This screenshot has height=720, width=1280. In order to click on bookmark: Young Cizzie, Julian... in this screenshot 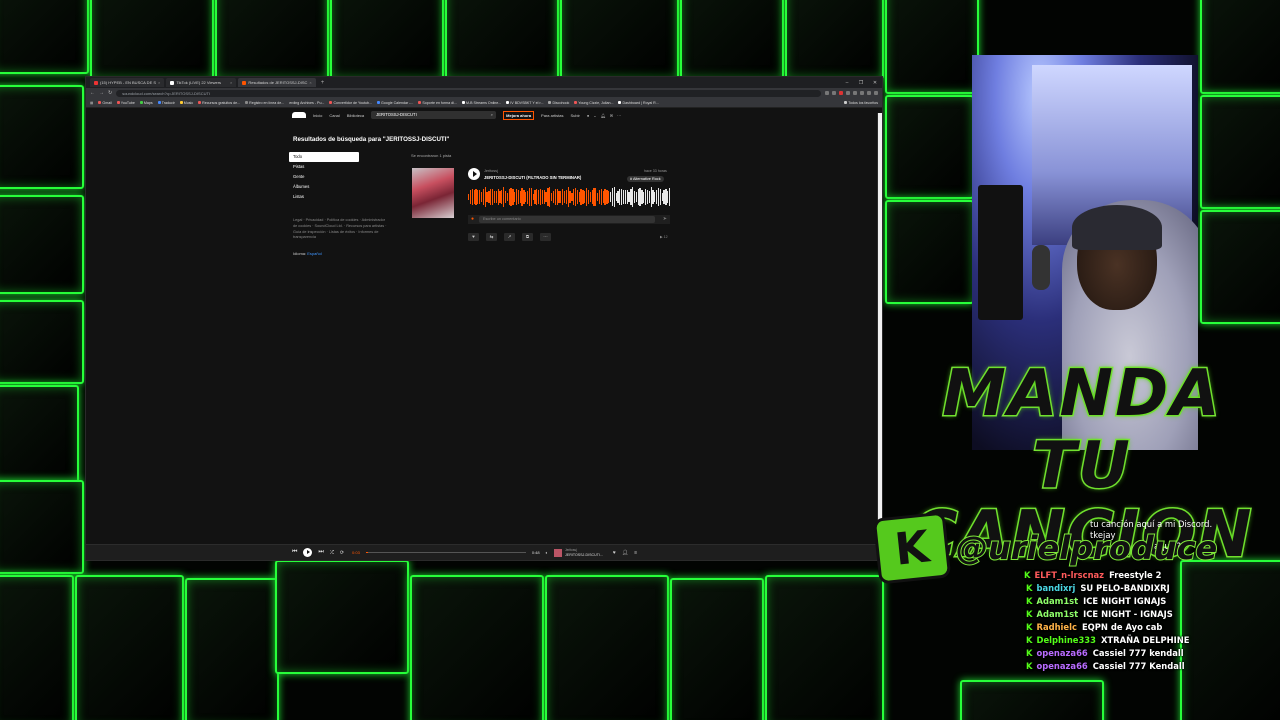, I will do `click(593, 103)`.